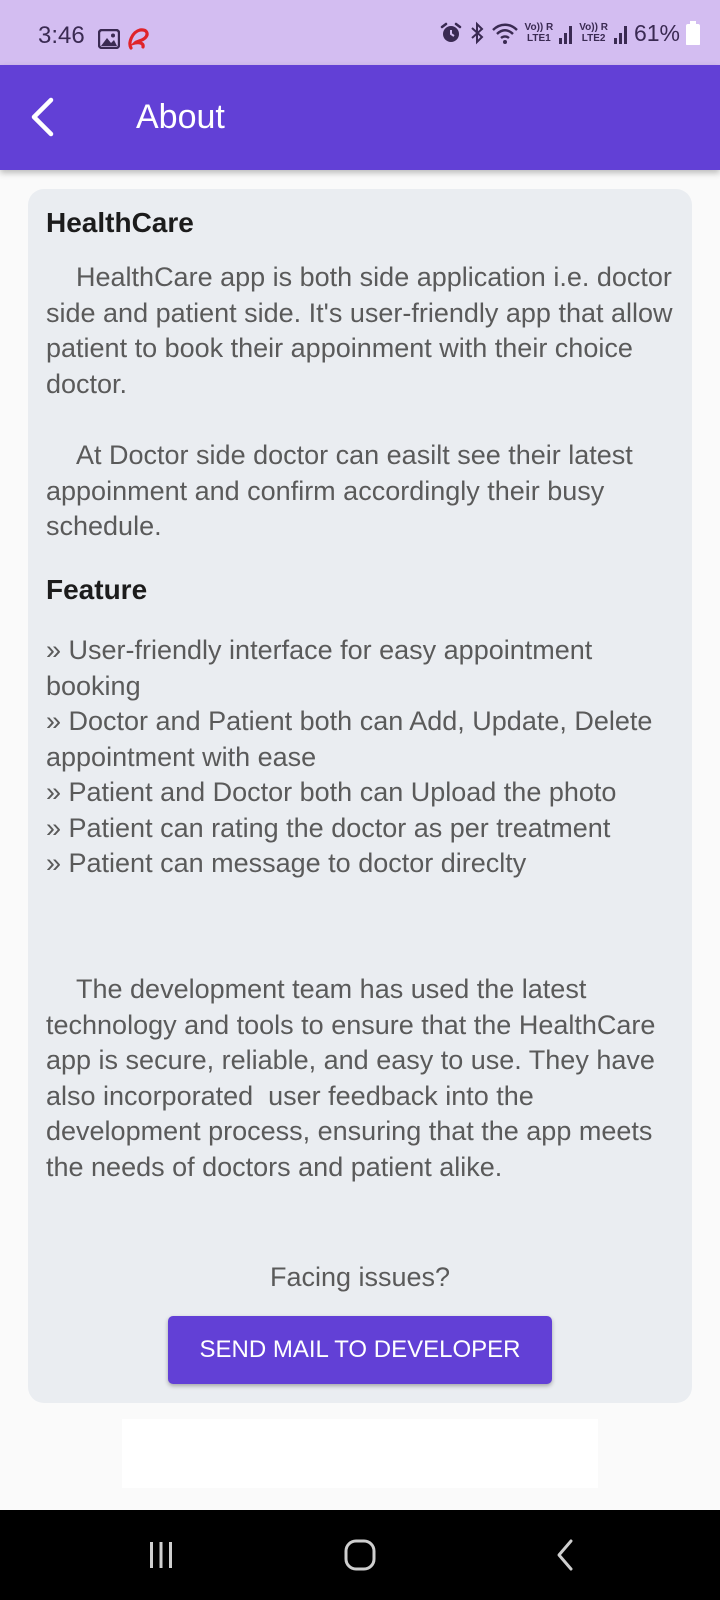  I want to click on battery-icon, so click(693, 33).